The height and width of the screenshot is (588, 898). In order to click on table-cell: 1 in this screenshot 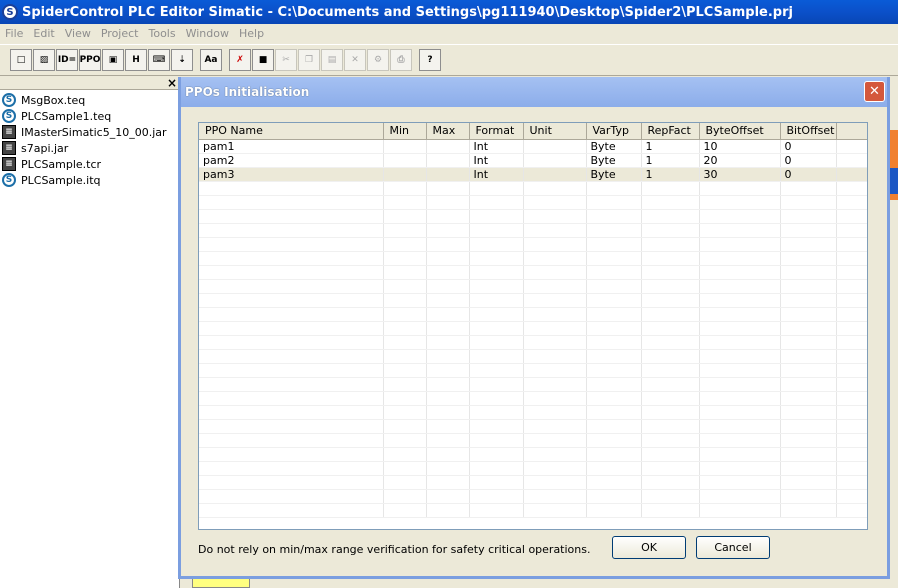, I will do `click(670, 160)`.